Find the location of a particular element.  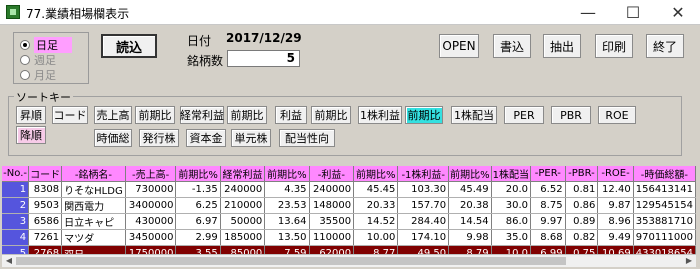

col-code: コード is located at coordinates (45, 174).